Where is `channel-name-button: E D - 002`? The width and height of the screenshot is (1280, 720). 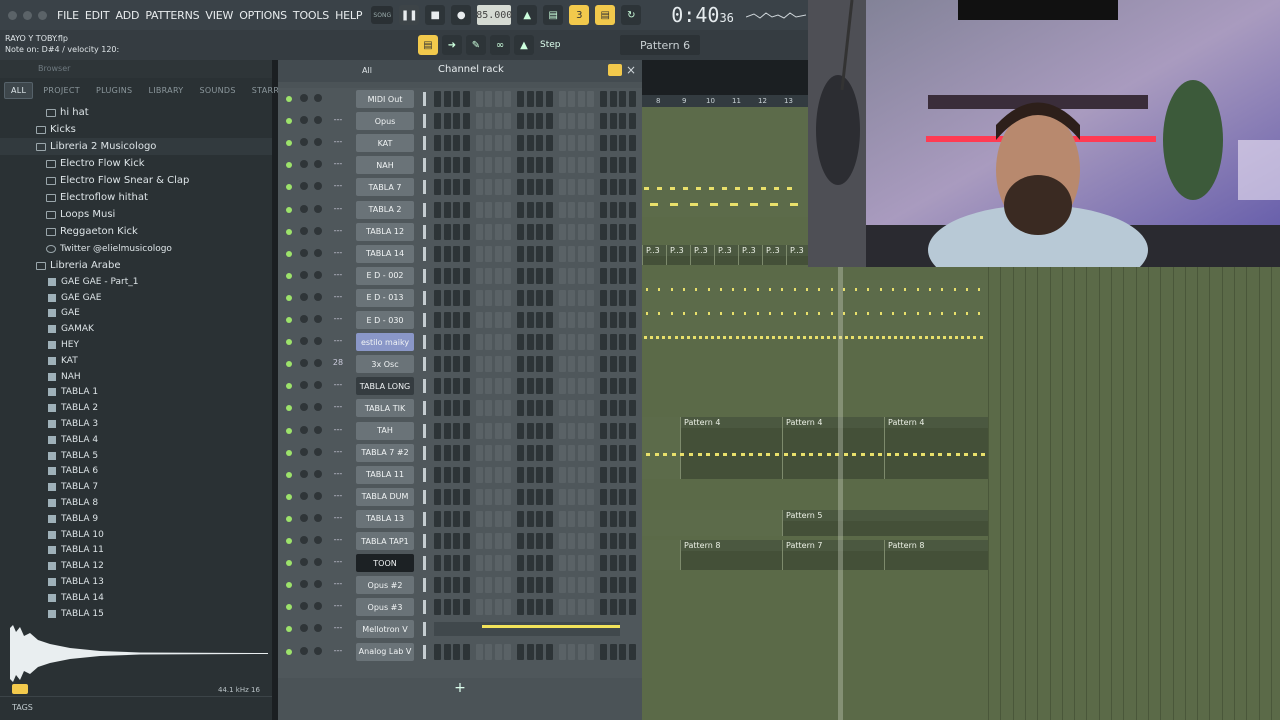
channel-name-button: E D - 002 is located at coordinates (385, 275).